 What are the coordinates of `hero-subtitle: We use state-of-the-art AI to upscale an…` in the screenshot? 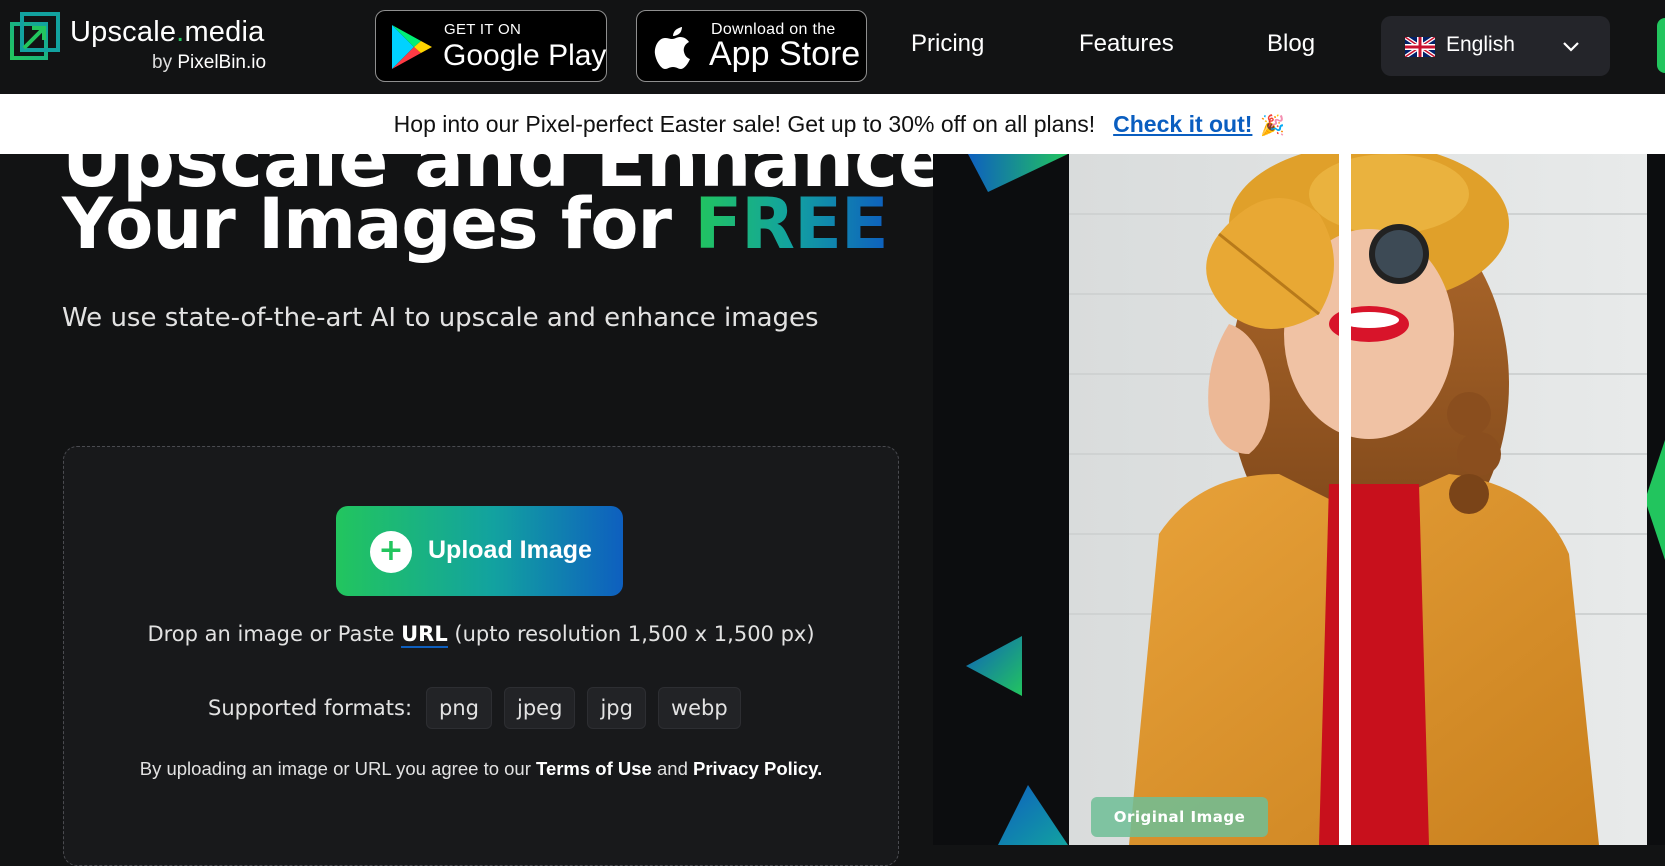 It's located at (440, 318).